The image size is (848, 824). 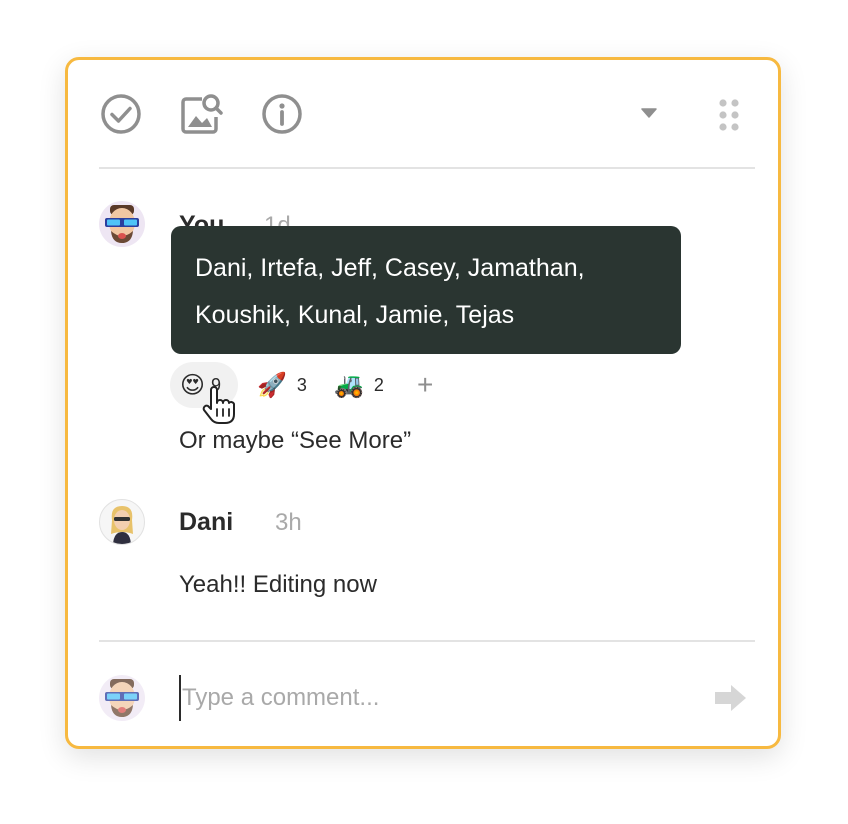 I want to click on drag-handle-icon, so click(x=729, y=115).